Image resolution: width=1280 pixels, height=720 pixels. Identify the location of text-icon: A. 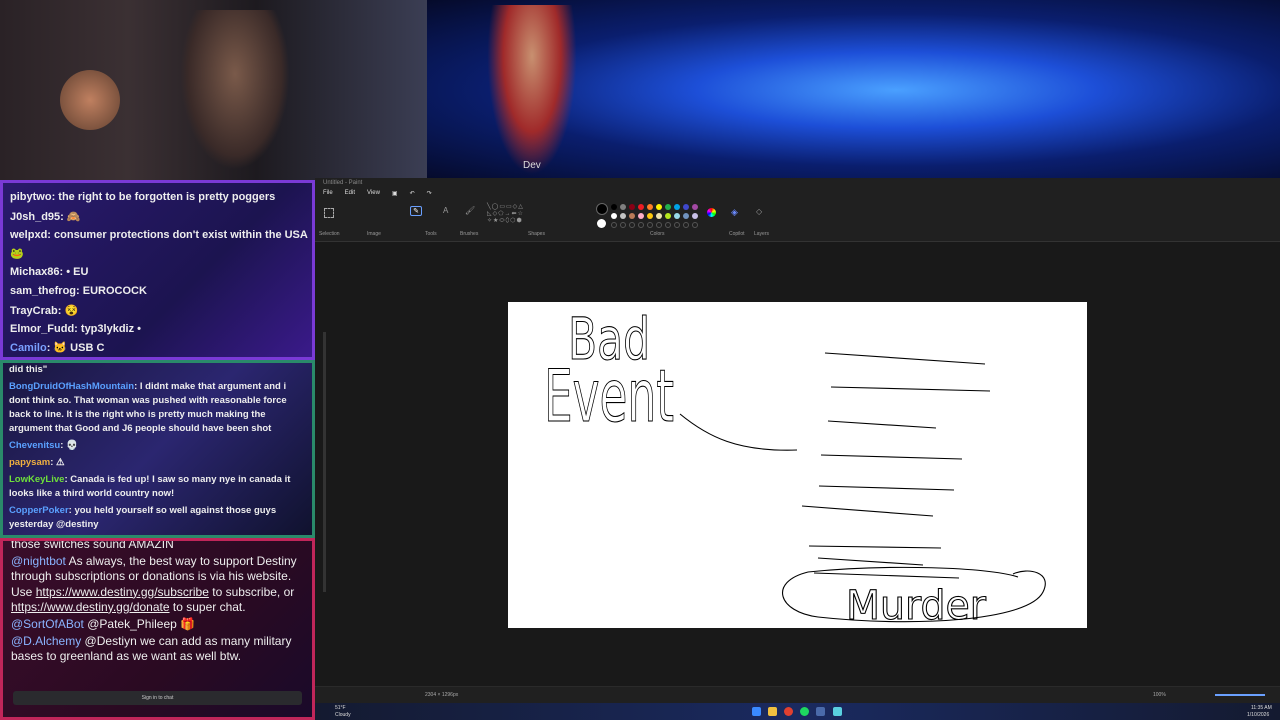
(445, 210).